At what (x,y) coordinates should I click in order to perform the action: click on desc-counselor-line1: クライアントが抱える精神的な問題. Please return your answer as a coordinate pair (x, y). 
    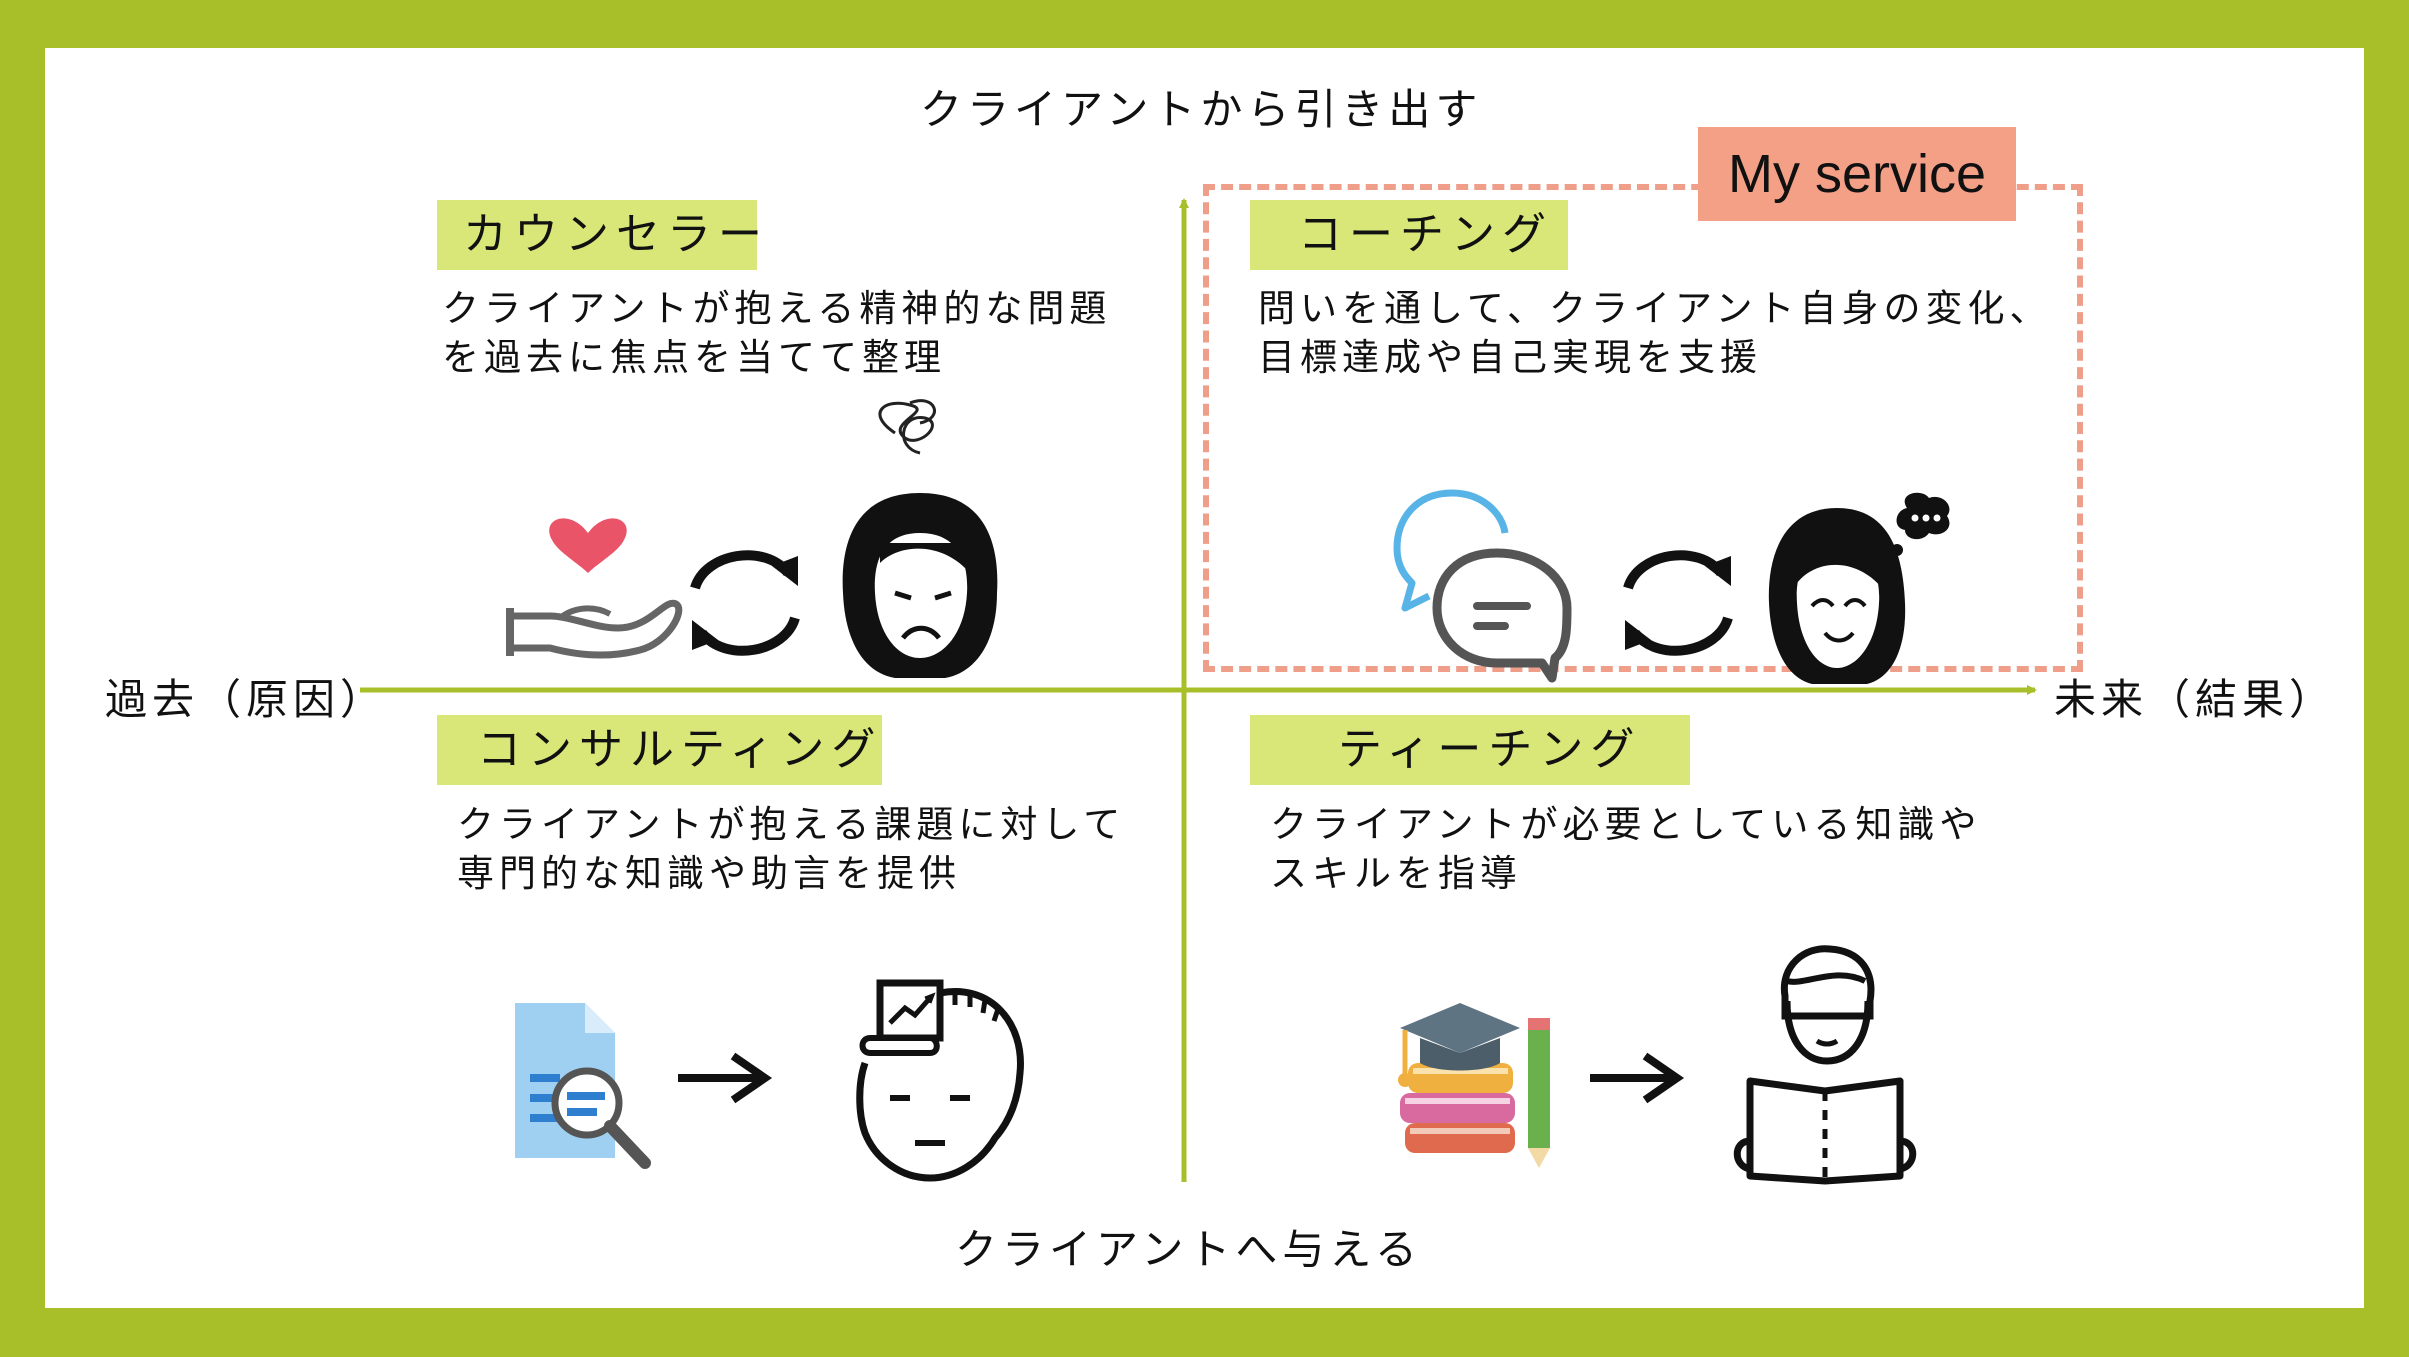
    Looking at the image, I should click on (777, 308).